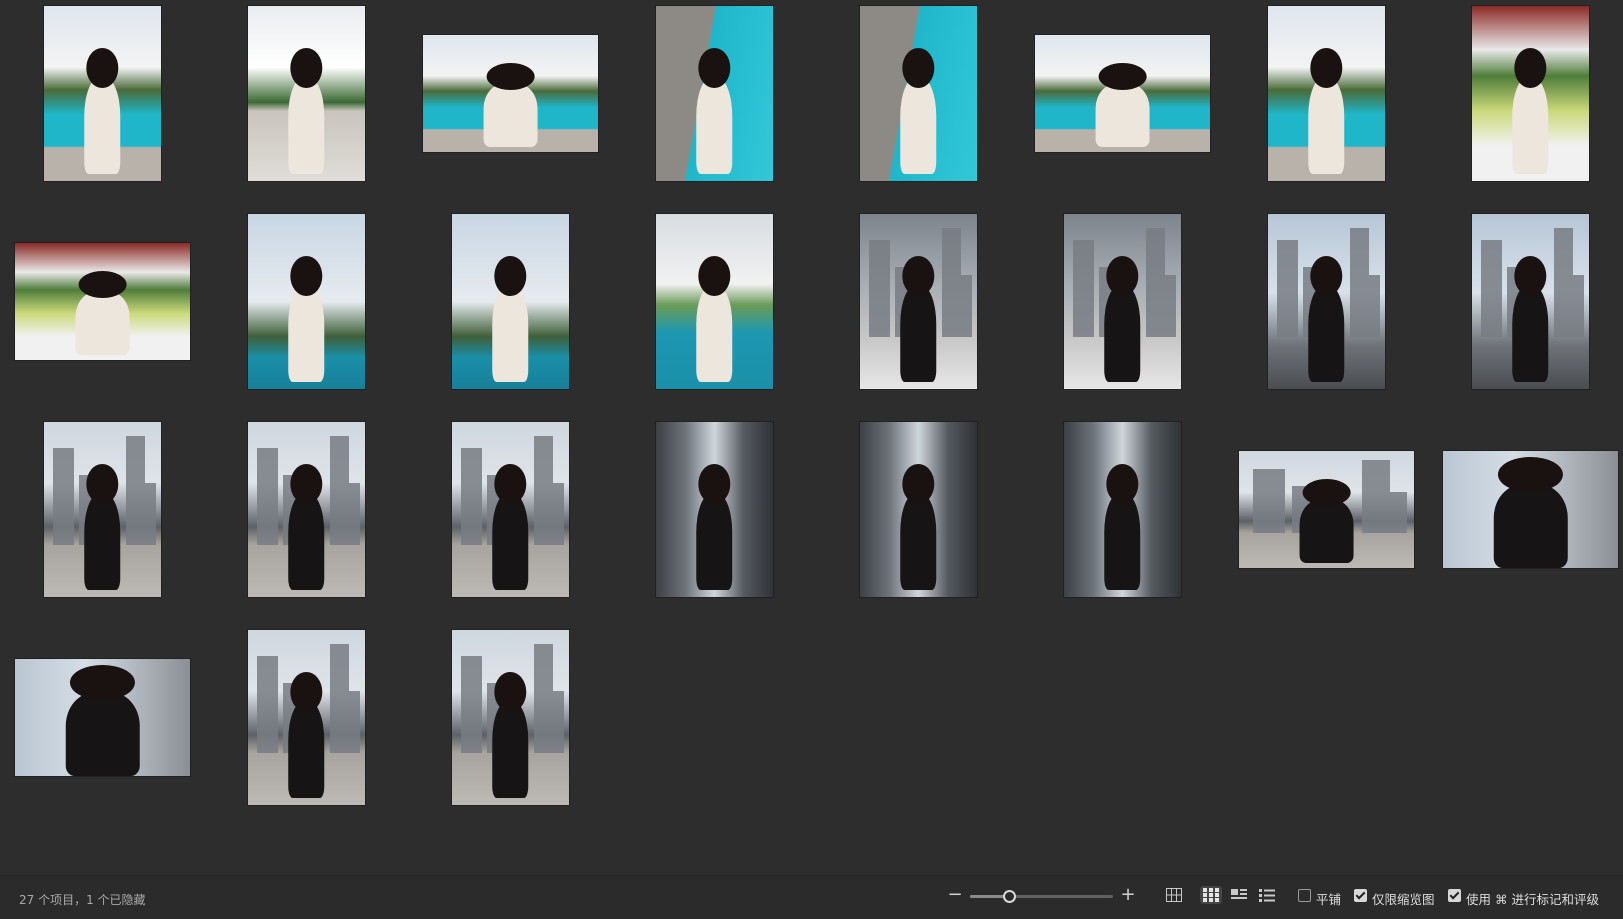 The height and width of the screenshot is (919, 1623). I want to click on tile-checkbox, so click(1304, 895).